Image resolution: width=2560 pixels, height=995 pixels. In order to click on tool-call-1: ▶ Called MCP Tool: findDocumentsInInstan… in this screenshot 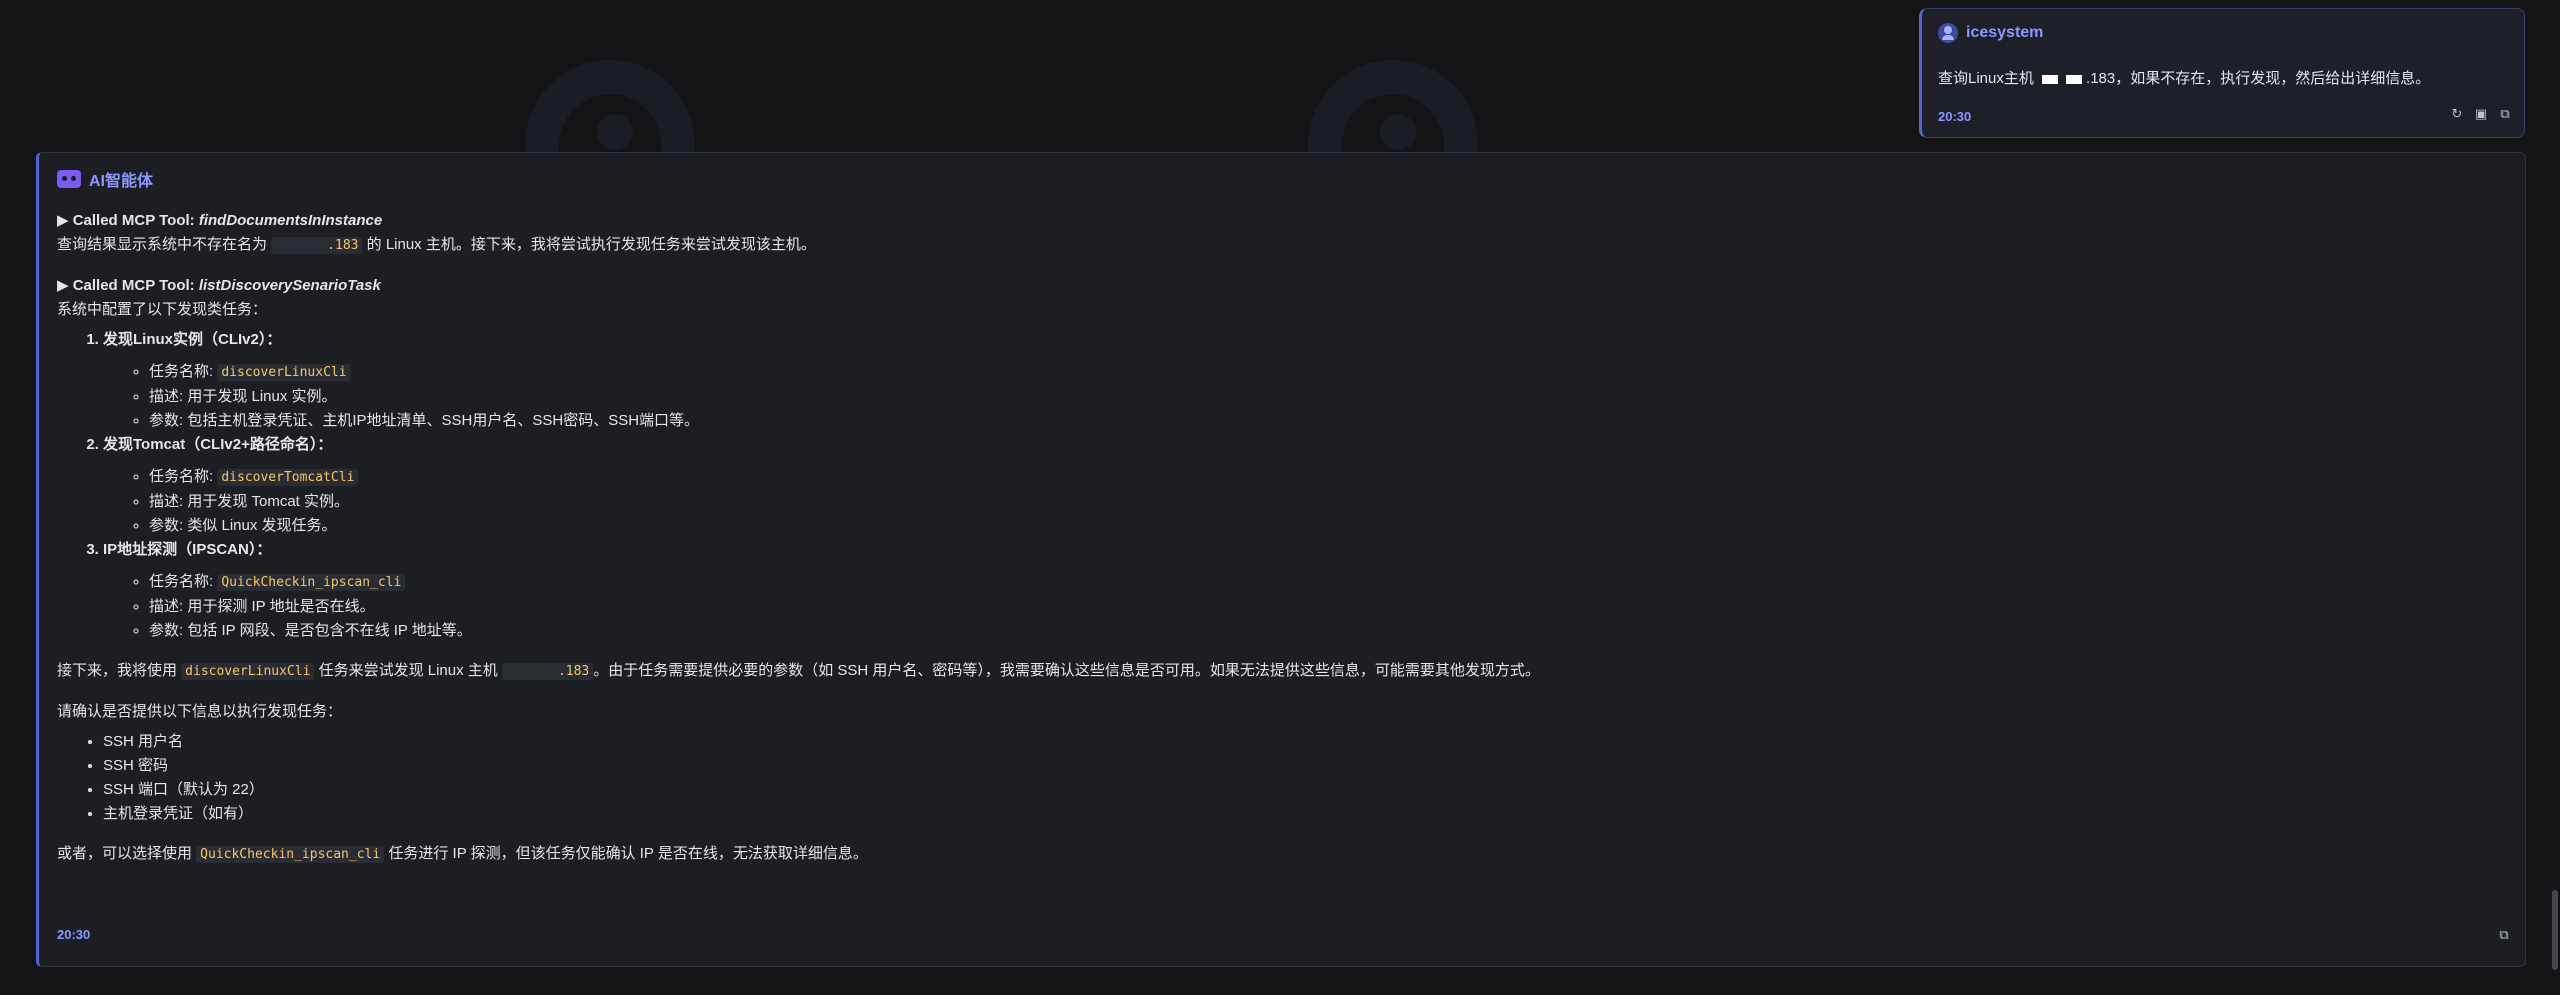, I will do `click(1277, 221)`.